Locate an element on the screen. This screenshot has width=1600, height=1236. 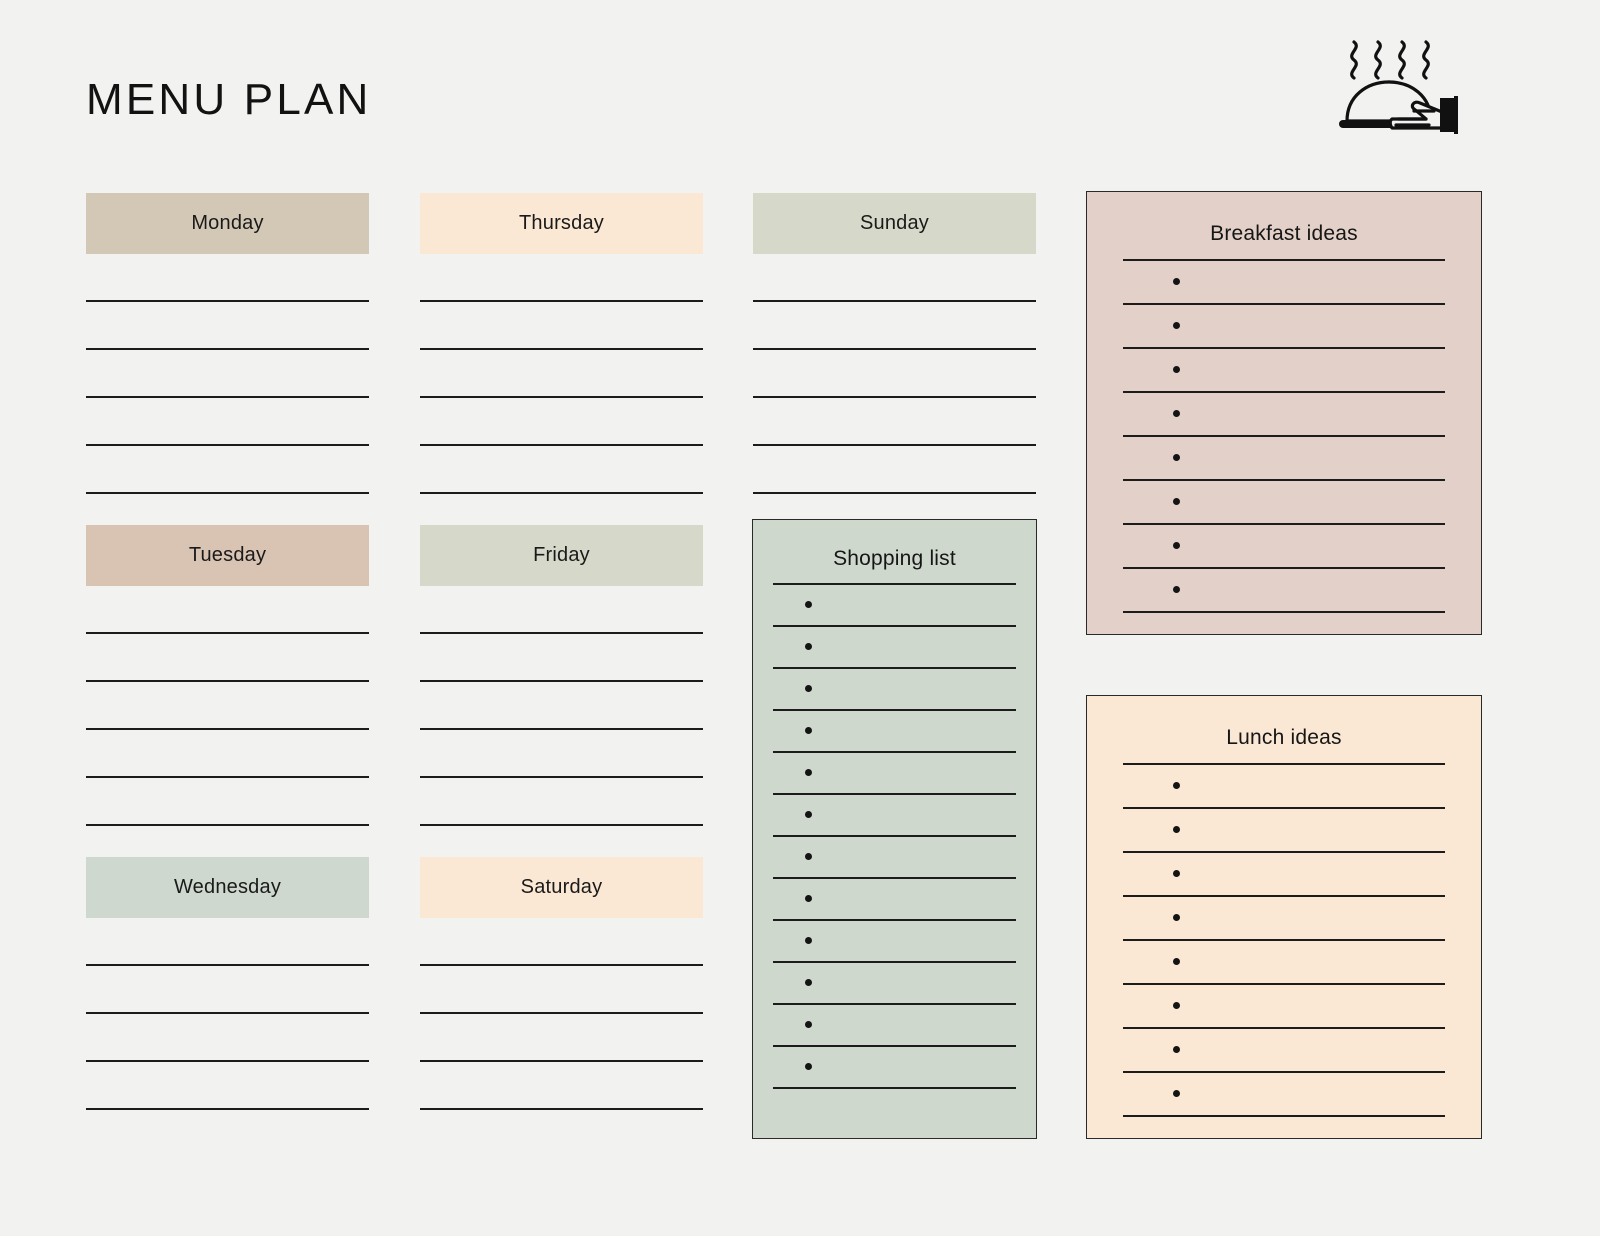
day-write-lines-sunday is located at coordinates (894, 397).